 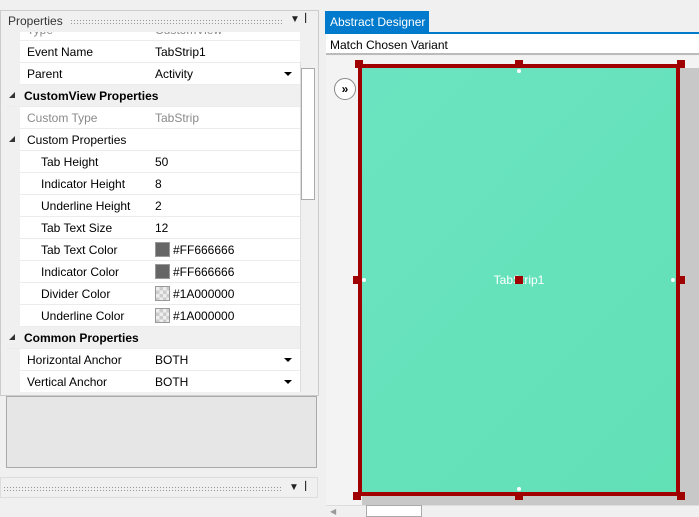 I want to click on property-row: Type CustomView, so click(x=153, y=36).